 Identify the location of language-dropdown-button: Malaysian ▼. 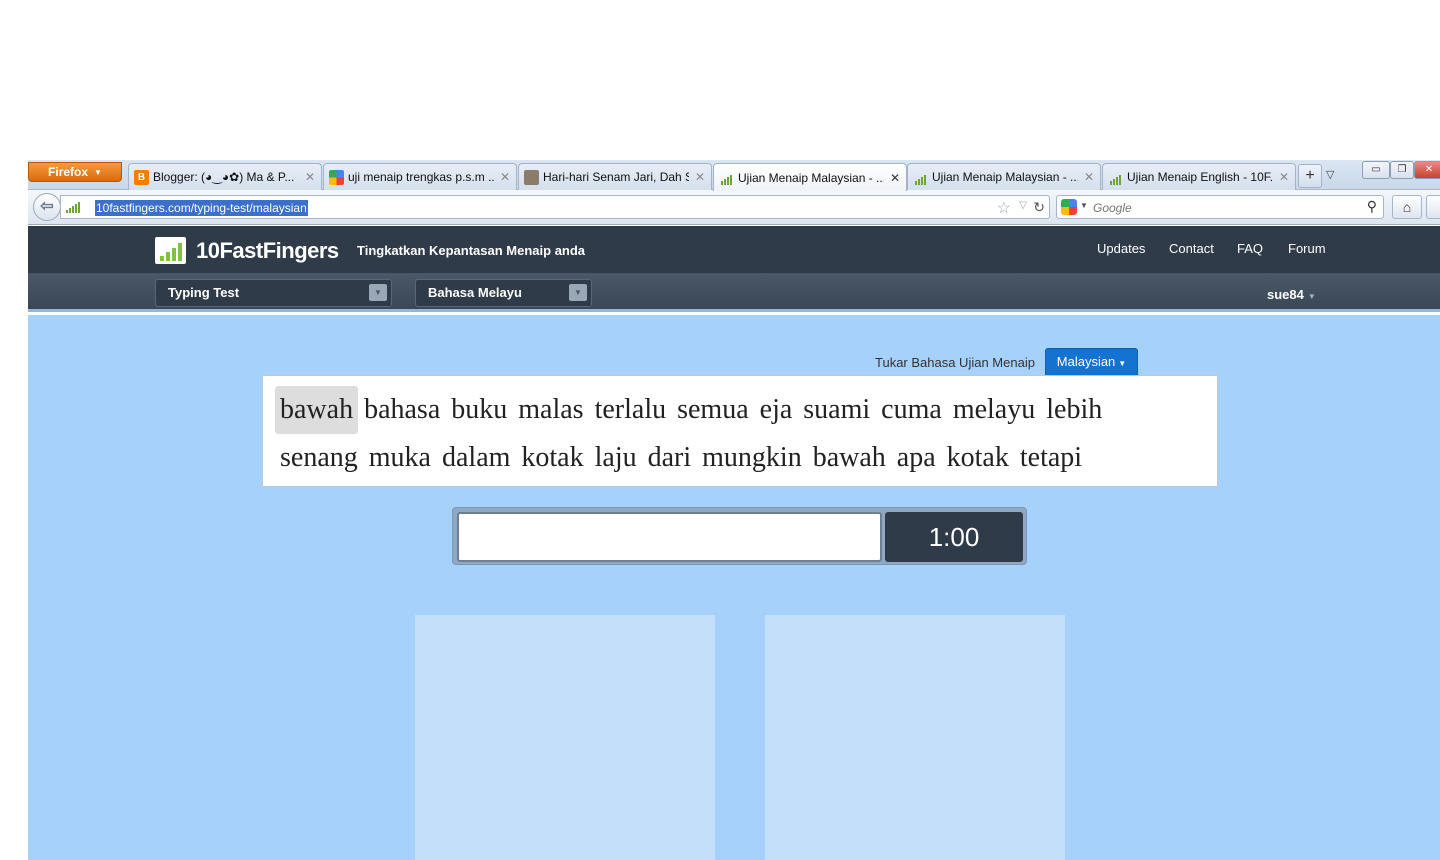
(1091, 362).